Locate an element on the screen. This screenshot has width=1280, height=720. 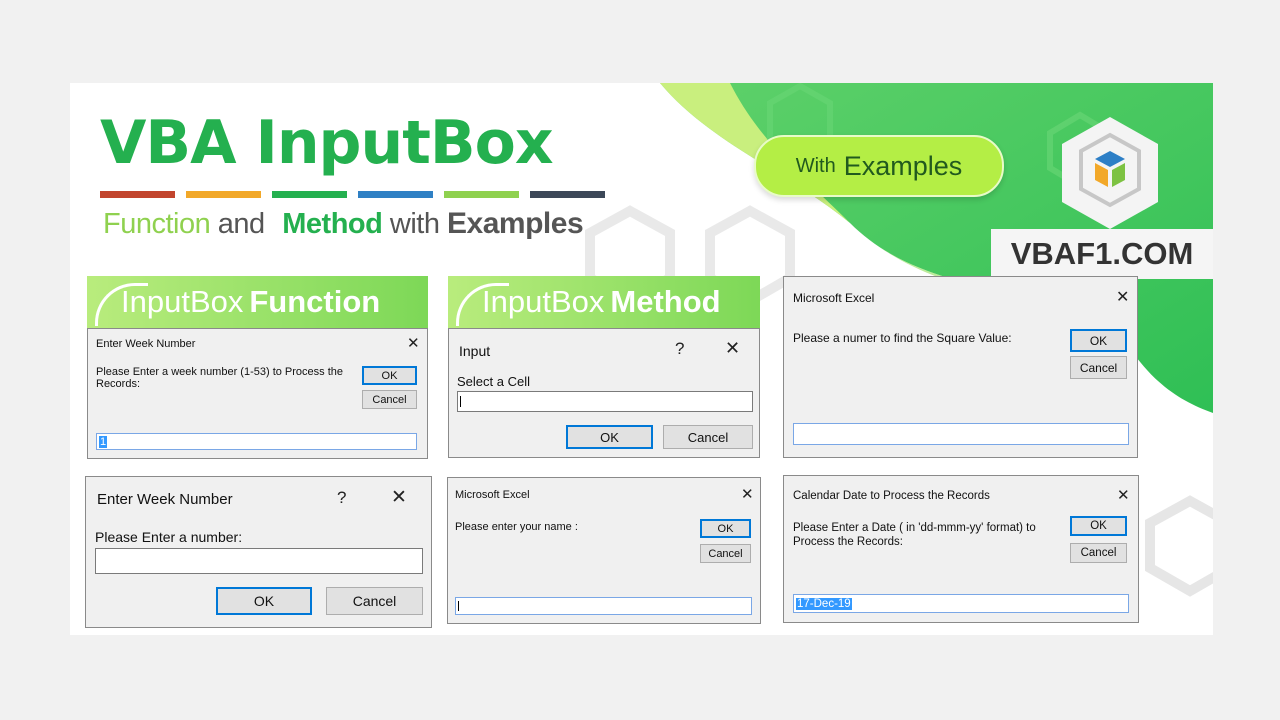
color-bar-green is located at coordinates (309, 194).